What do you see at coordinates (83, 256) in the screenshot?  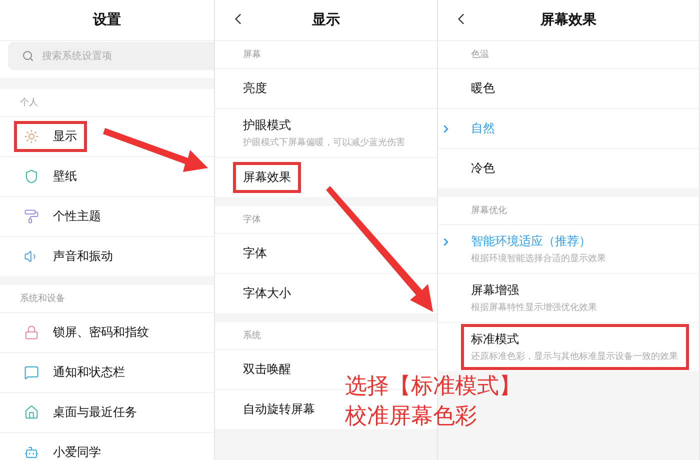 I see `item-label: 声音和振动` at bounding box center [83, 256].